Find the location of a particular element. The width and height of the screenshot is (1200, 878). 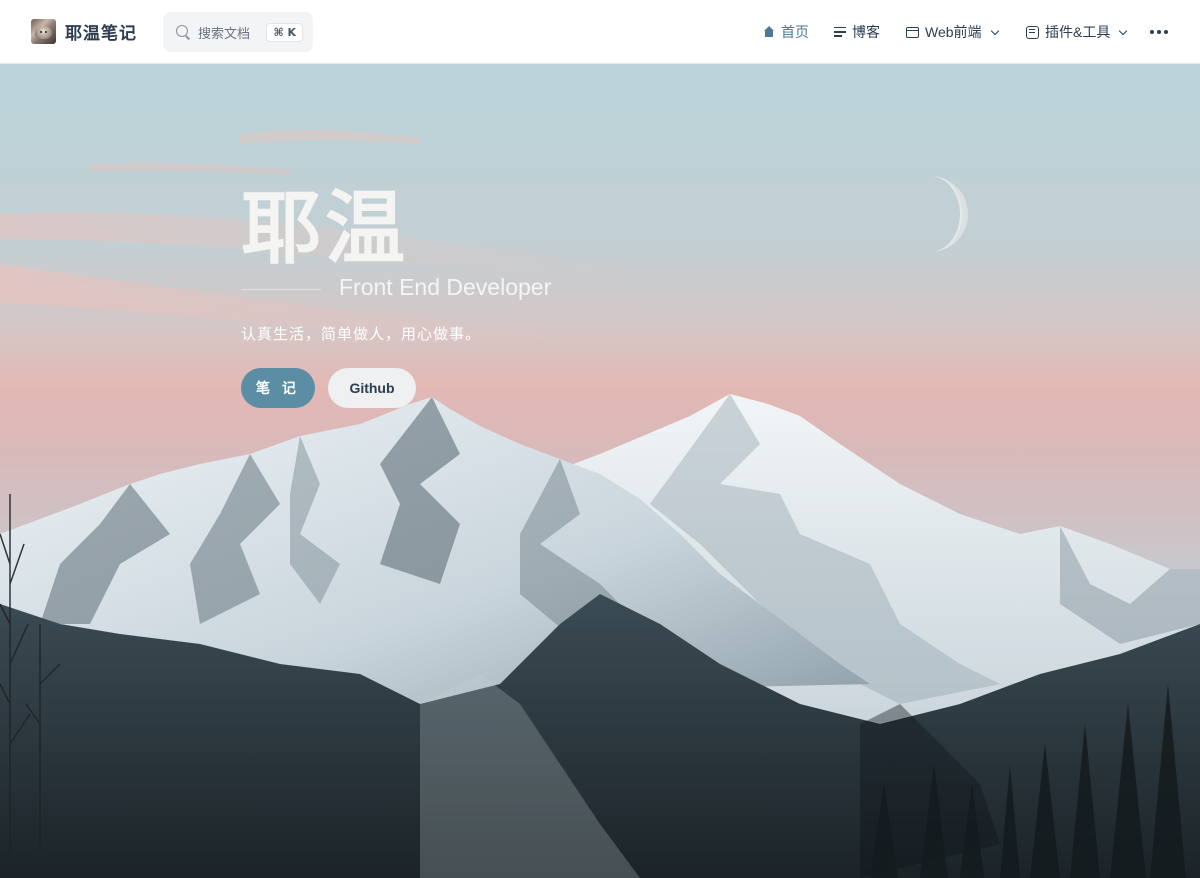

avatar-logo is located at coordinates (43, 31).